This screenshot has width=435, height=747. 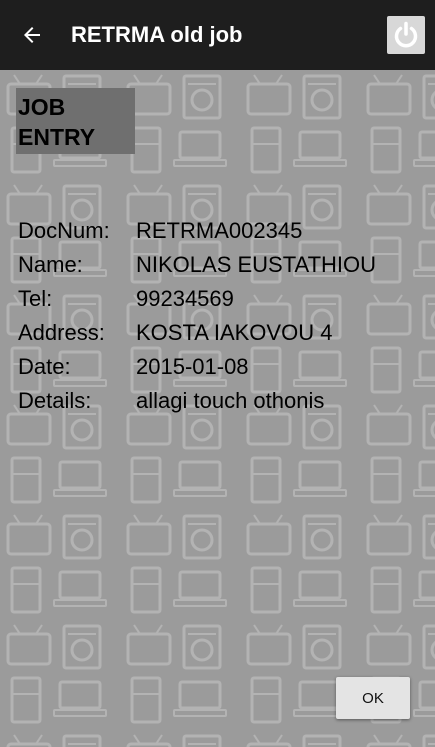 What do you see at coordinates (44, 366) in the screenshot?
I see `date-label: Date:` at bounding box center [44, 366].